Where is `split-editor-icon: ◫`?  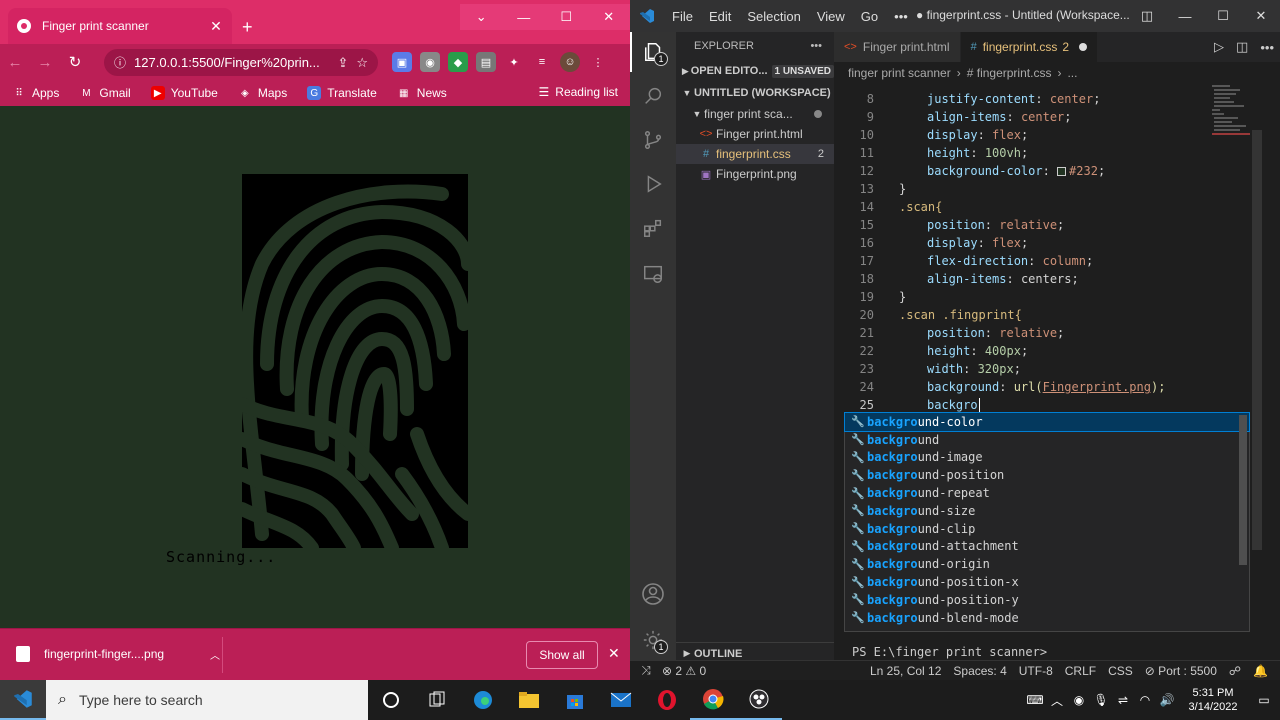 split-editor-icon: ◫ is located at coordinates (1242, 47).